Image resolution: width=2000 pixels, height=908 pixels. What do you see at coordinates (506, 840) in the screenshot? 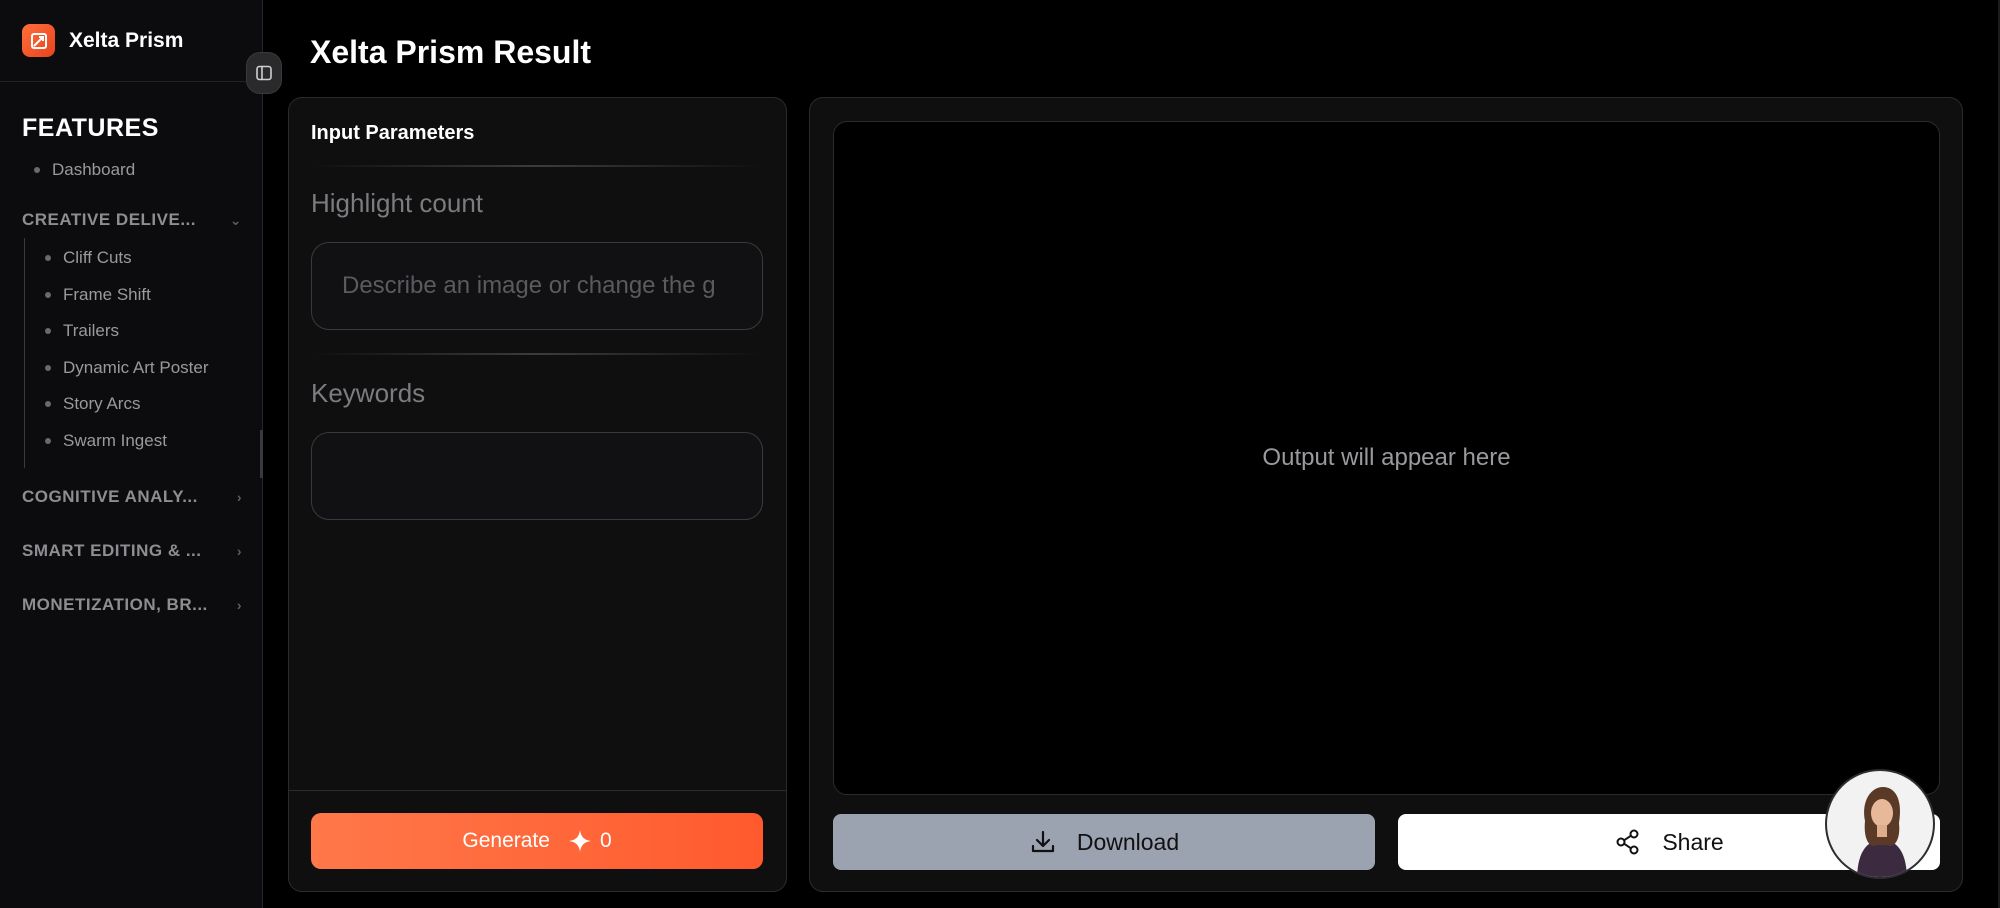
I see `generate-label: Generate` at bounding box center [506, 840].